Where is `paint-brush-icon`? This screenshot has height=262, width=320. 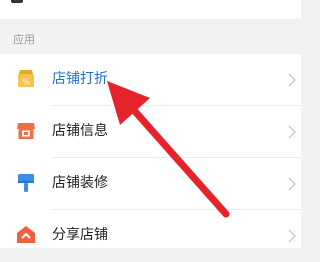 paint-brush-icon is located at coordinates (26, 183).